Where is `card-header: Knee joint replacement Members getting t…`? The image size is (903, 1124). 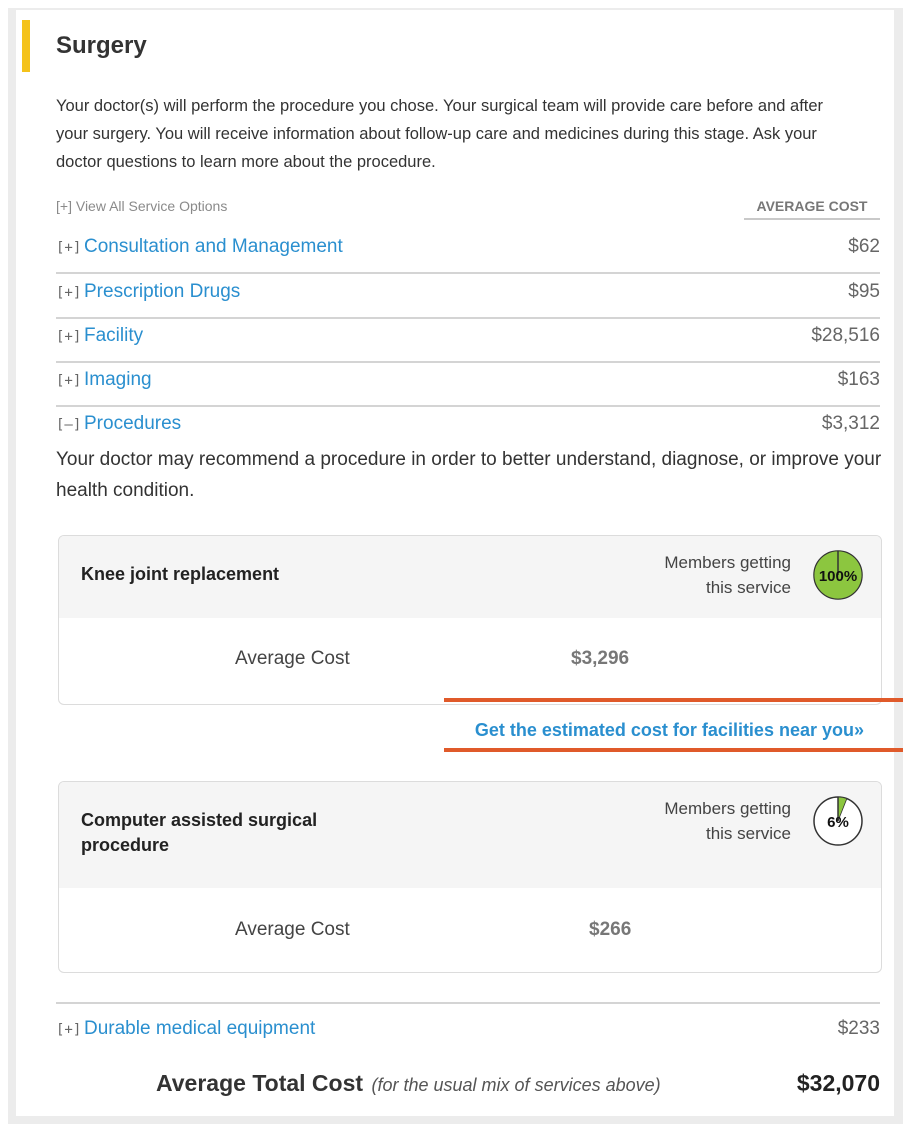
card-header: Knee joint replacement Members getting t… is located at coordinates (470, 577).